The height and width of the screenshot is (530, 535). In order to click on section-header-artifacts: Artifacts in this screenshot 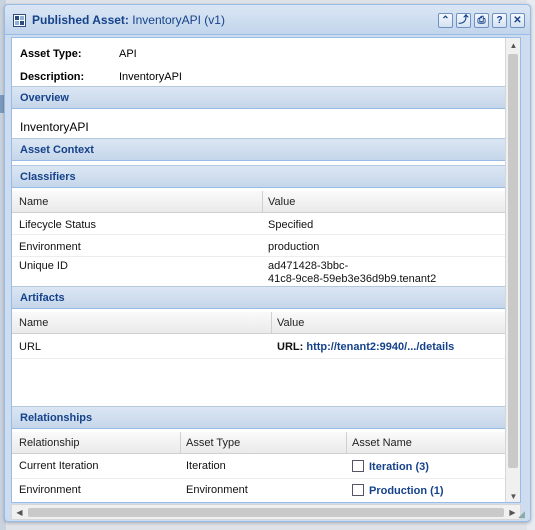, I will do `click(262, 297)`.